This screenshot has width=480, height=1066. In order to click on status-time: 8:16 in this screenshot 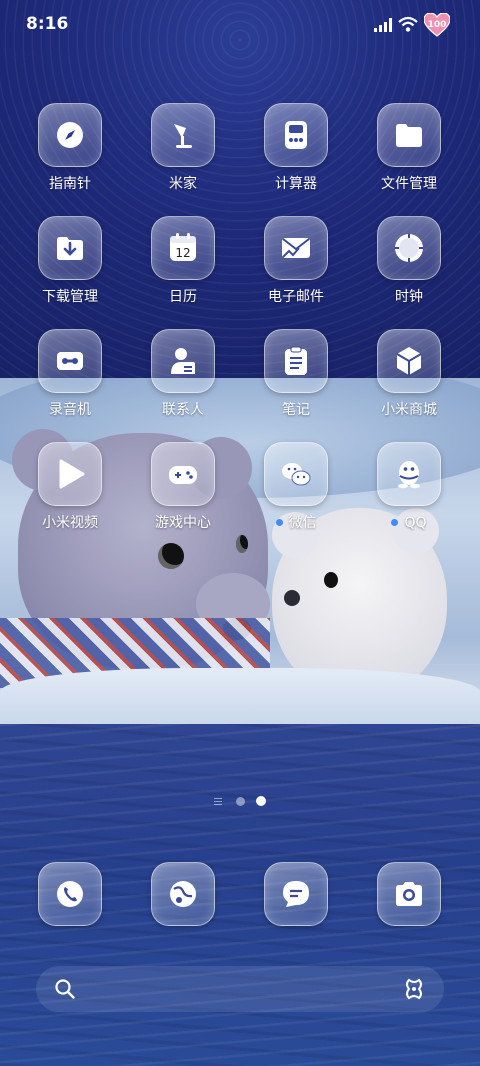, I will do `click(47, 24)`.